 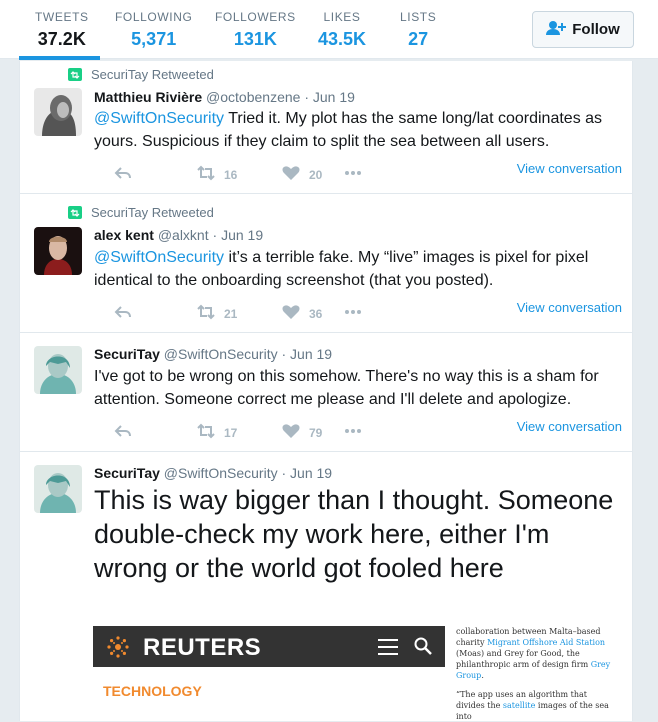 What do you see at coordinates (255, 39) in the screenshot?
I see `stat-value: 131K` at bounding box center [255, 39].